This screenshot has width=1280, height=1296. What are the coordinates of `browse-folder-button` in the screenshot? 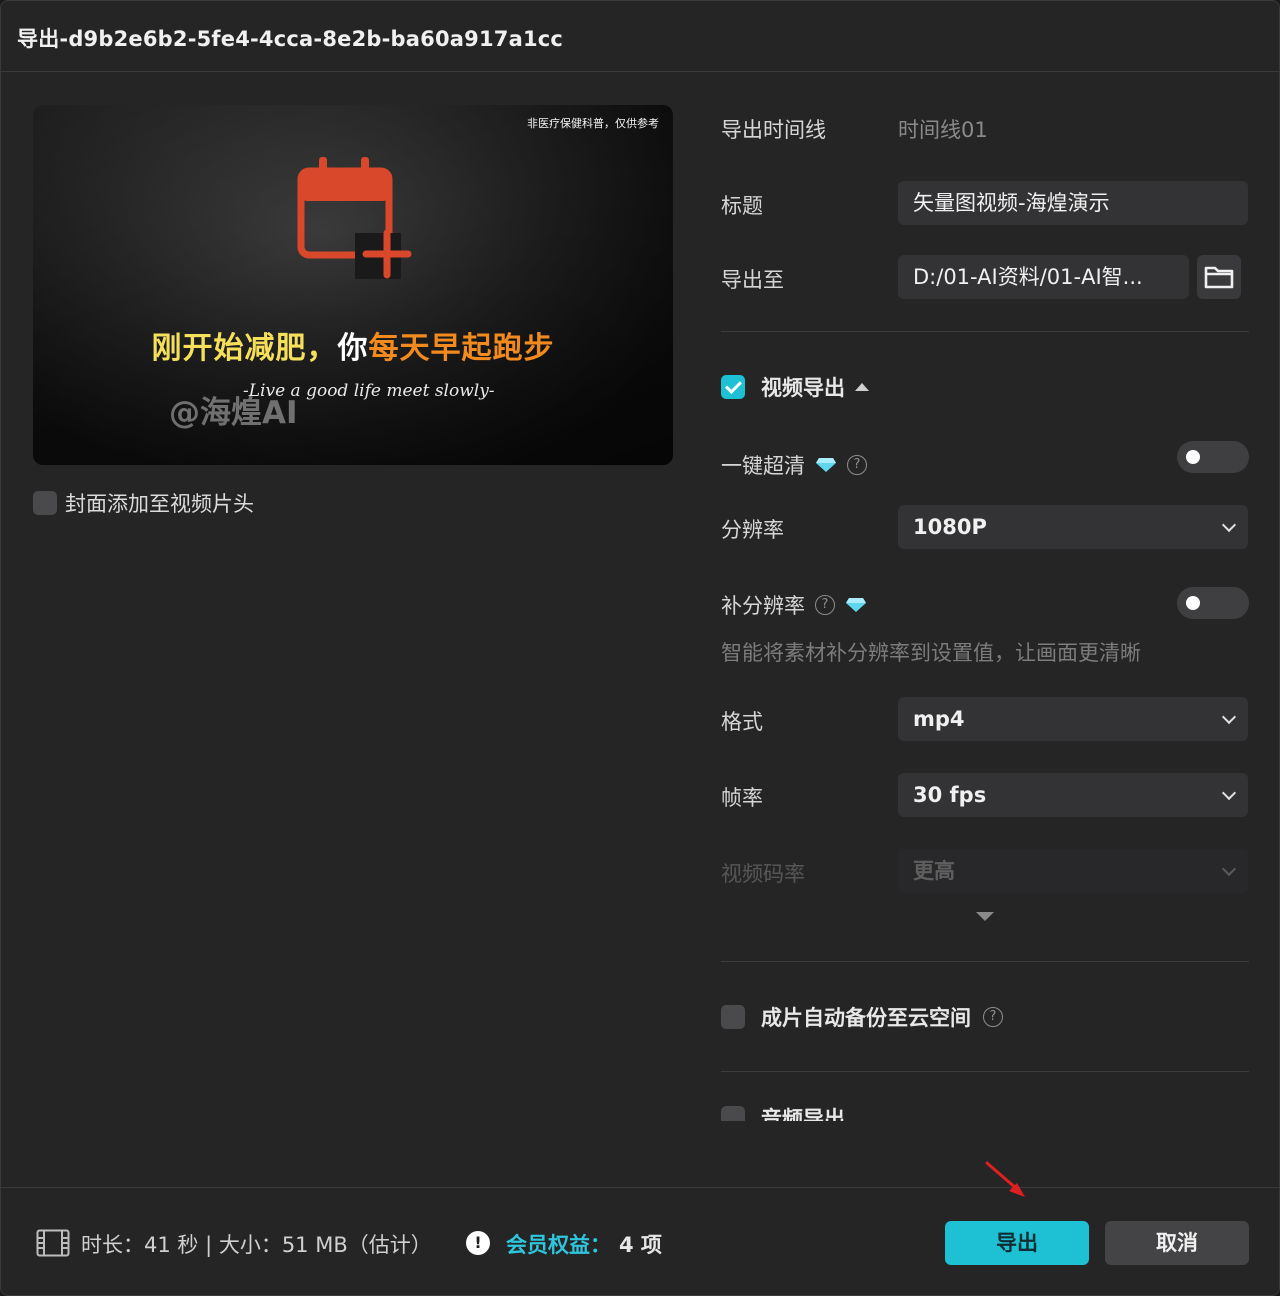 It's located at (1219, 277).